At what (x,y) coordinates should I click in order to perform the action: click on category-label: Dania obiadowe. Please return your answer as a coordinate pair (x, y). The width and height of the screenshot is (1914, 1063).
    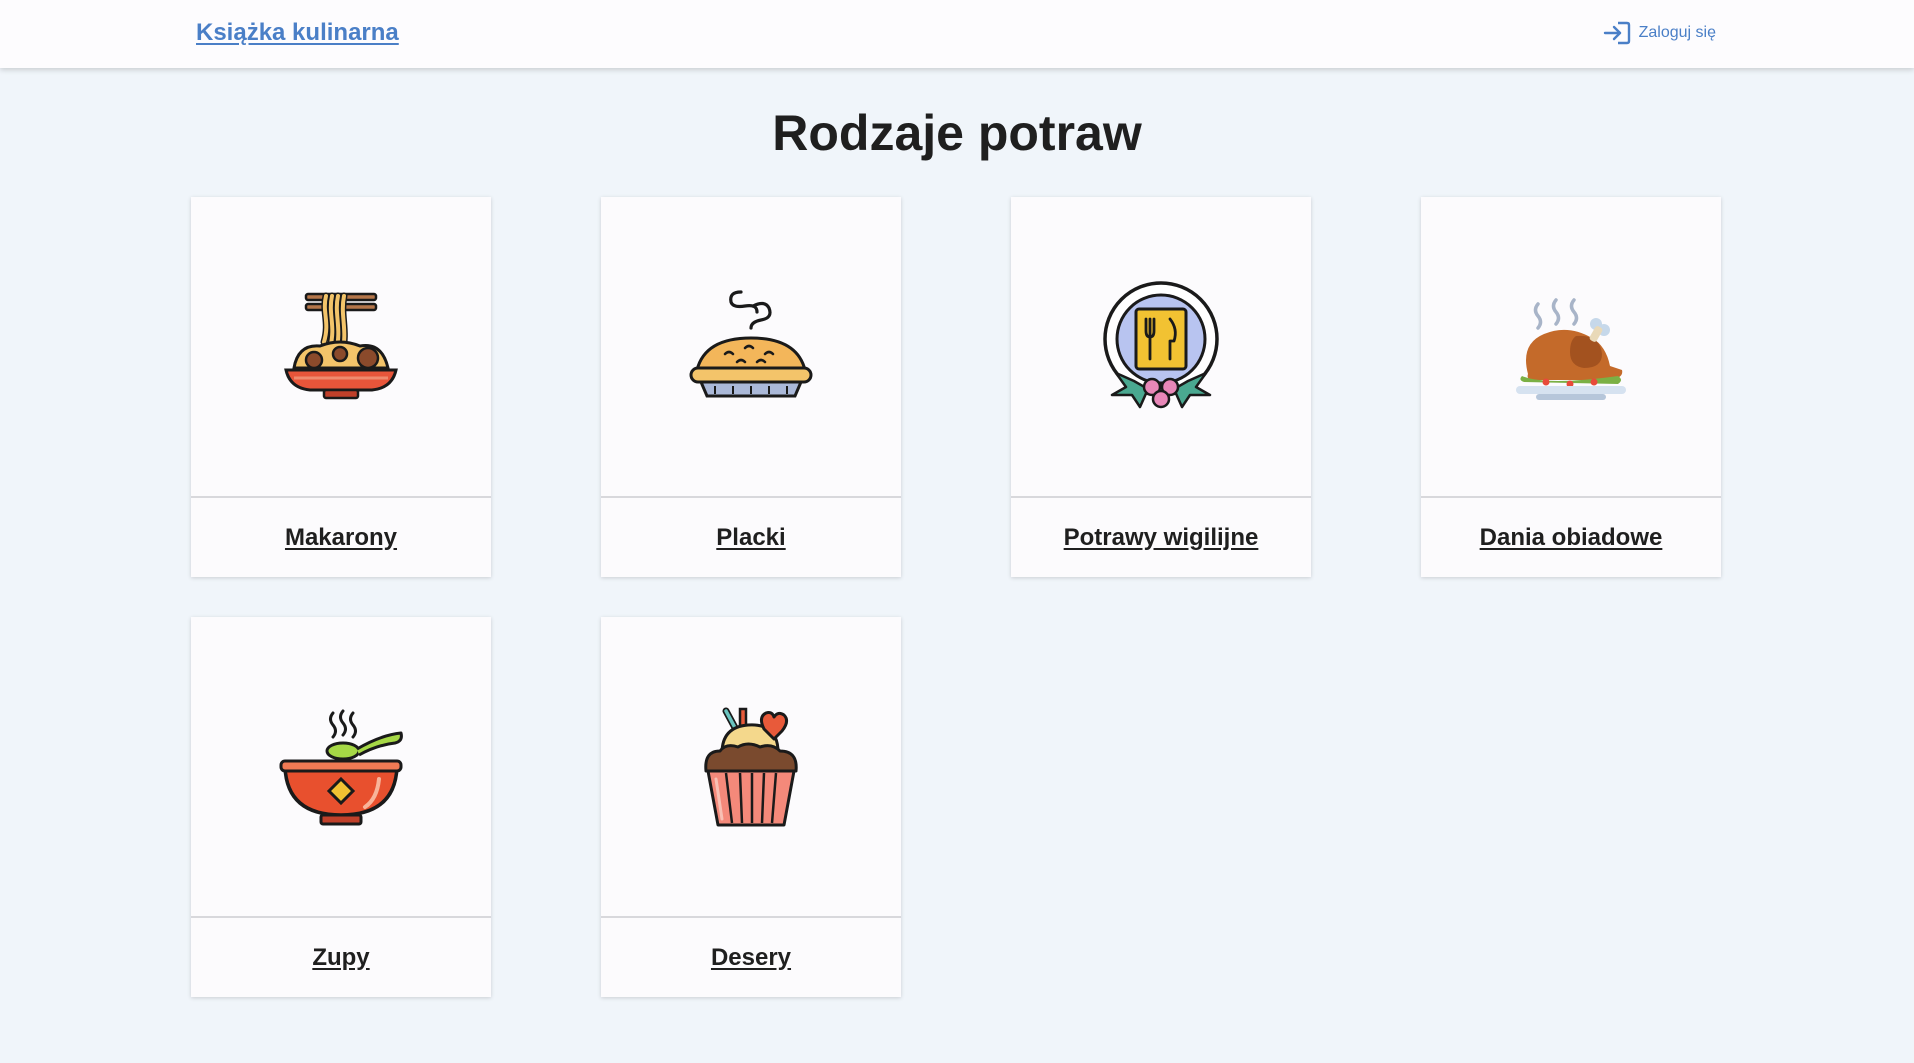
    Looking at the image, I should click on (1571, 537).